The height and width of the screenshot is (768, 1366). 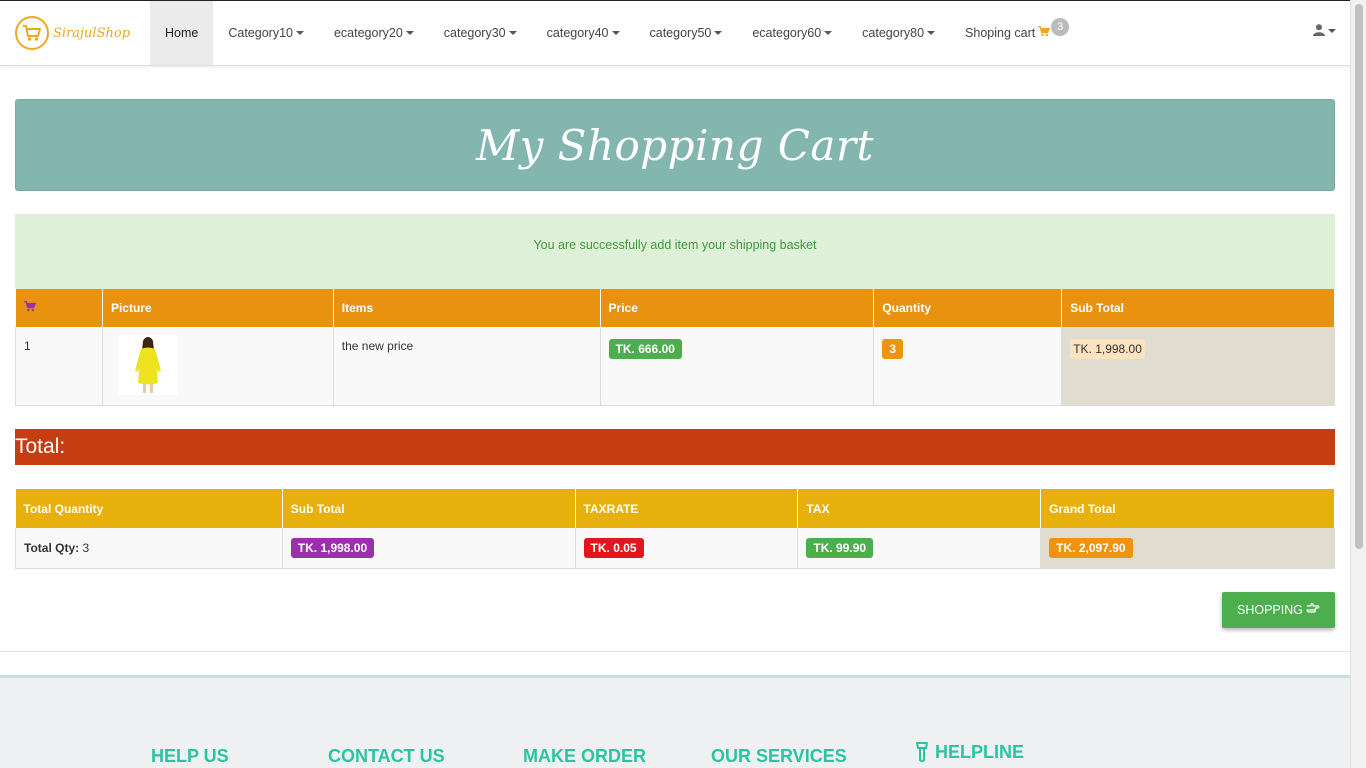 What do you see at coordinates (474, 33) in the screenshot?
I see `nav-item-label: category30` at bounding box center [474, 33].